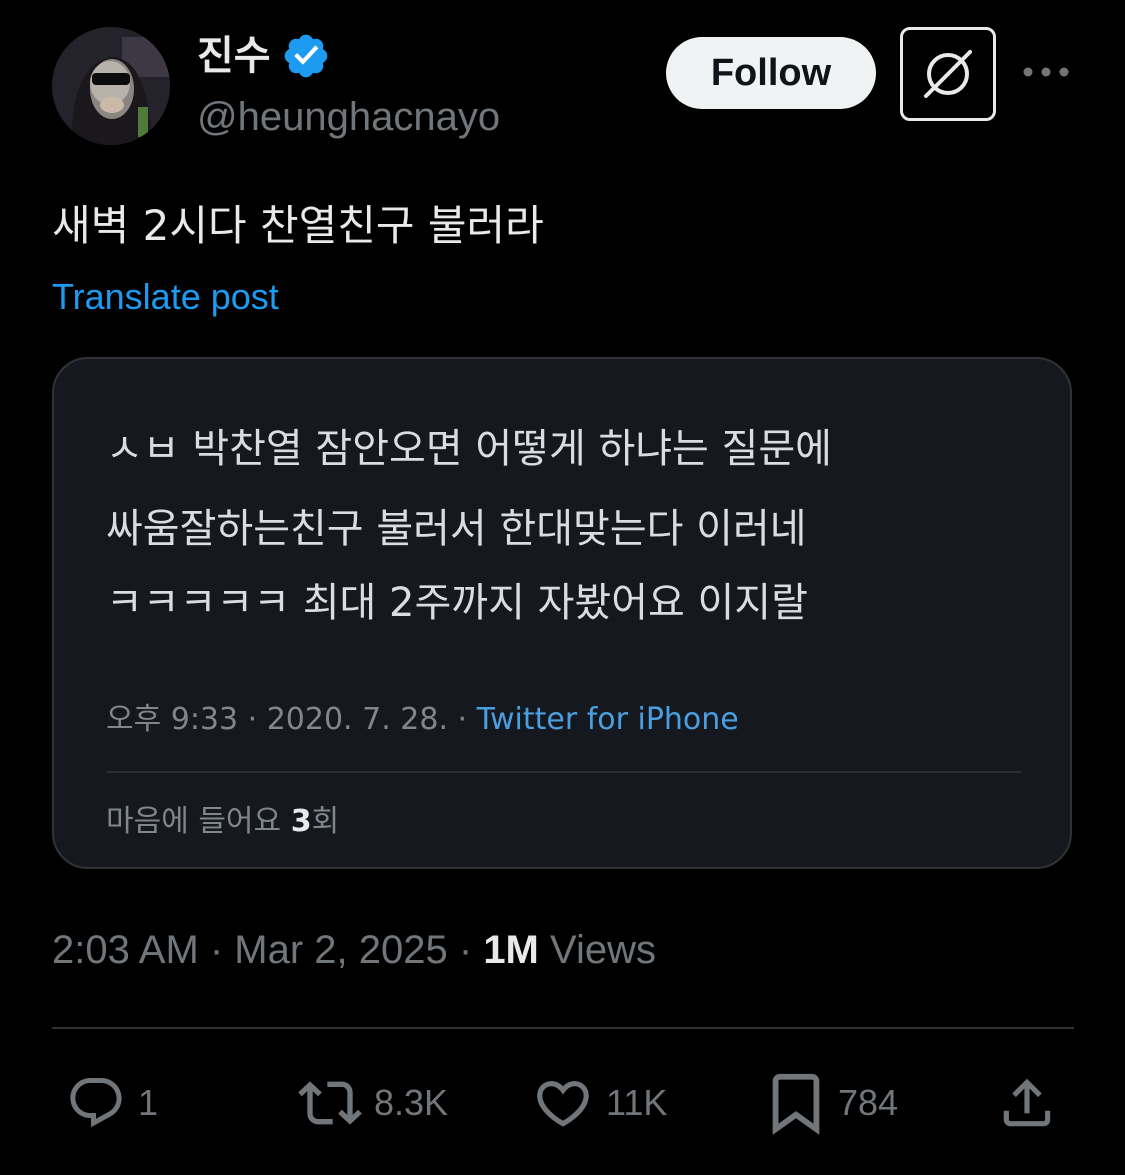 The image size is (1125, 1175). I want to click on post-meta-row: 2:03 AM · Mar 2, 2025 · 1M Views, so click(354, 950).